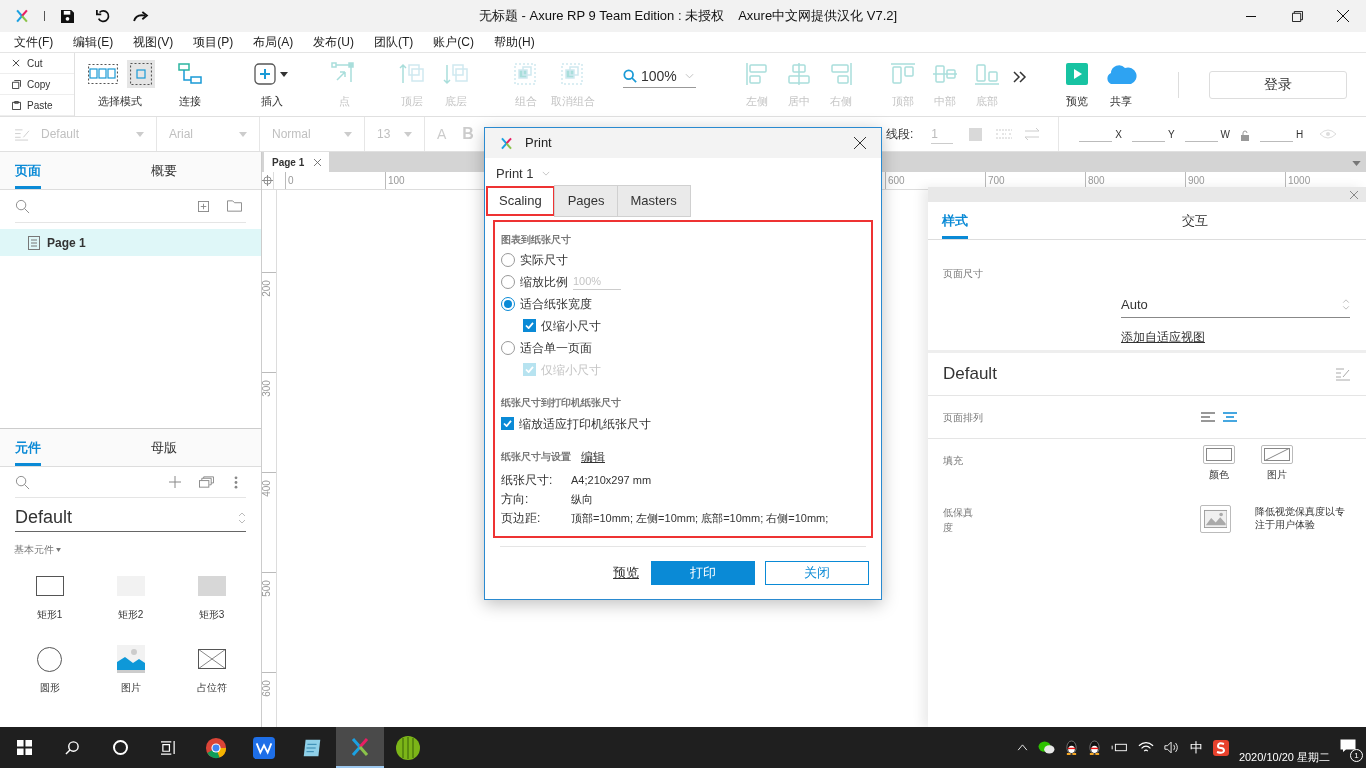  Describe the element at coordinates (659, 76) in the screenshot. I see `zoom-field: 100%` at that location.